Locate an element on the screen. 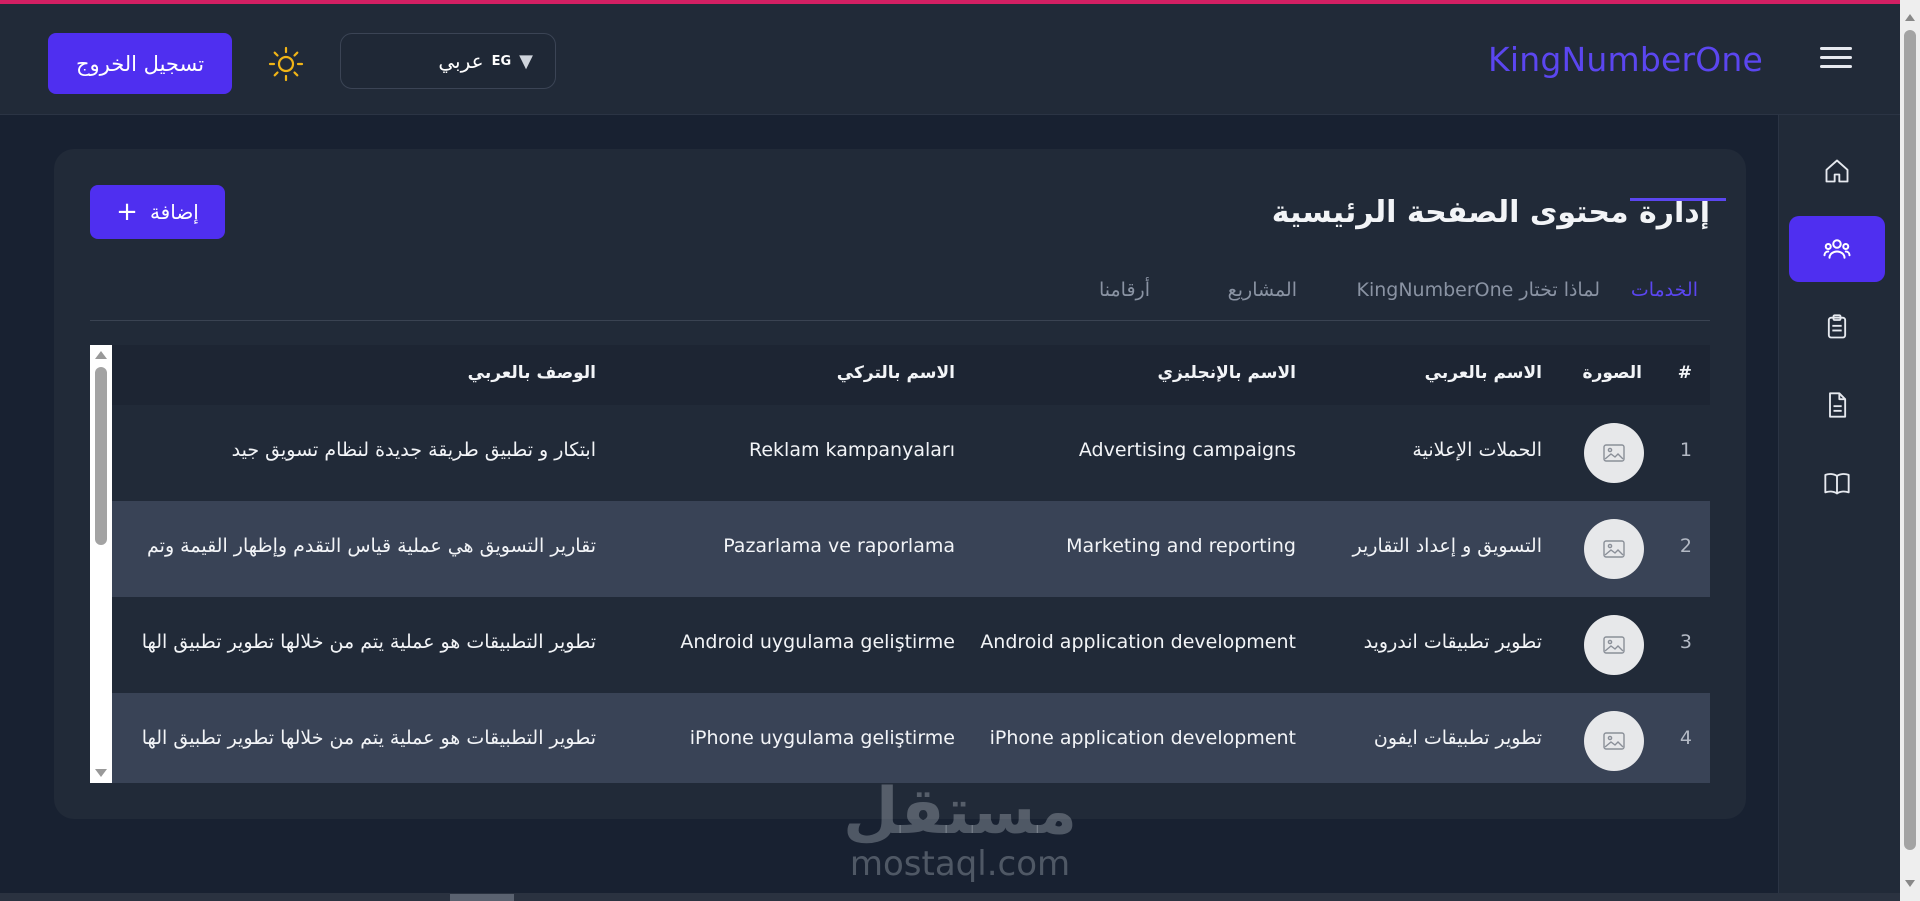 Image resolution: width=1920 pixels, height=901 pixels. name-ar-cell: الحملات الإعلانية is located at coordinates (1477, 450).